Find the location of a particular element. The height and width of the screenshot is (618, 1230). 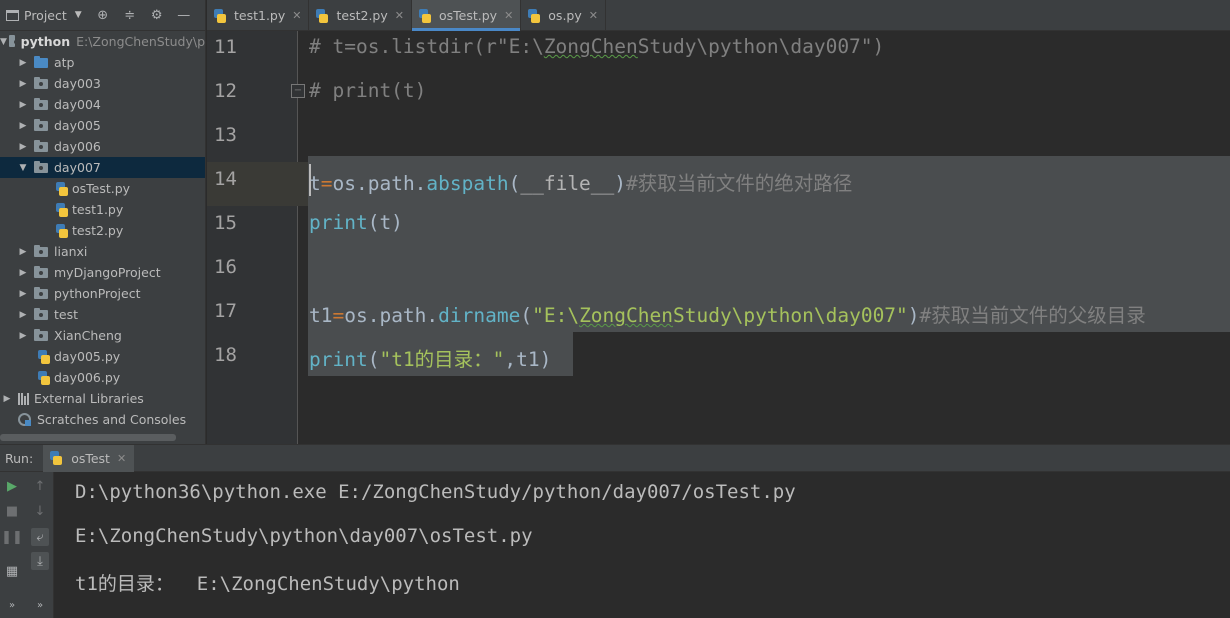

layout-icon: ▦ is located at coordinates (12, 571).